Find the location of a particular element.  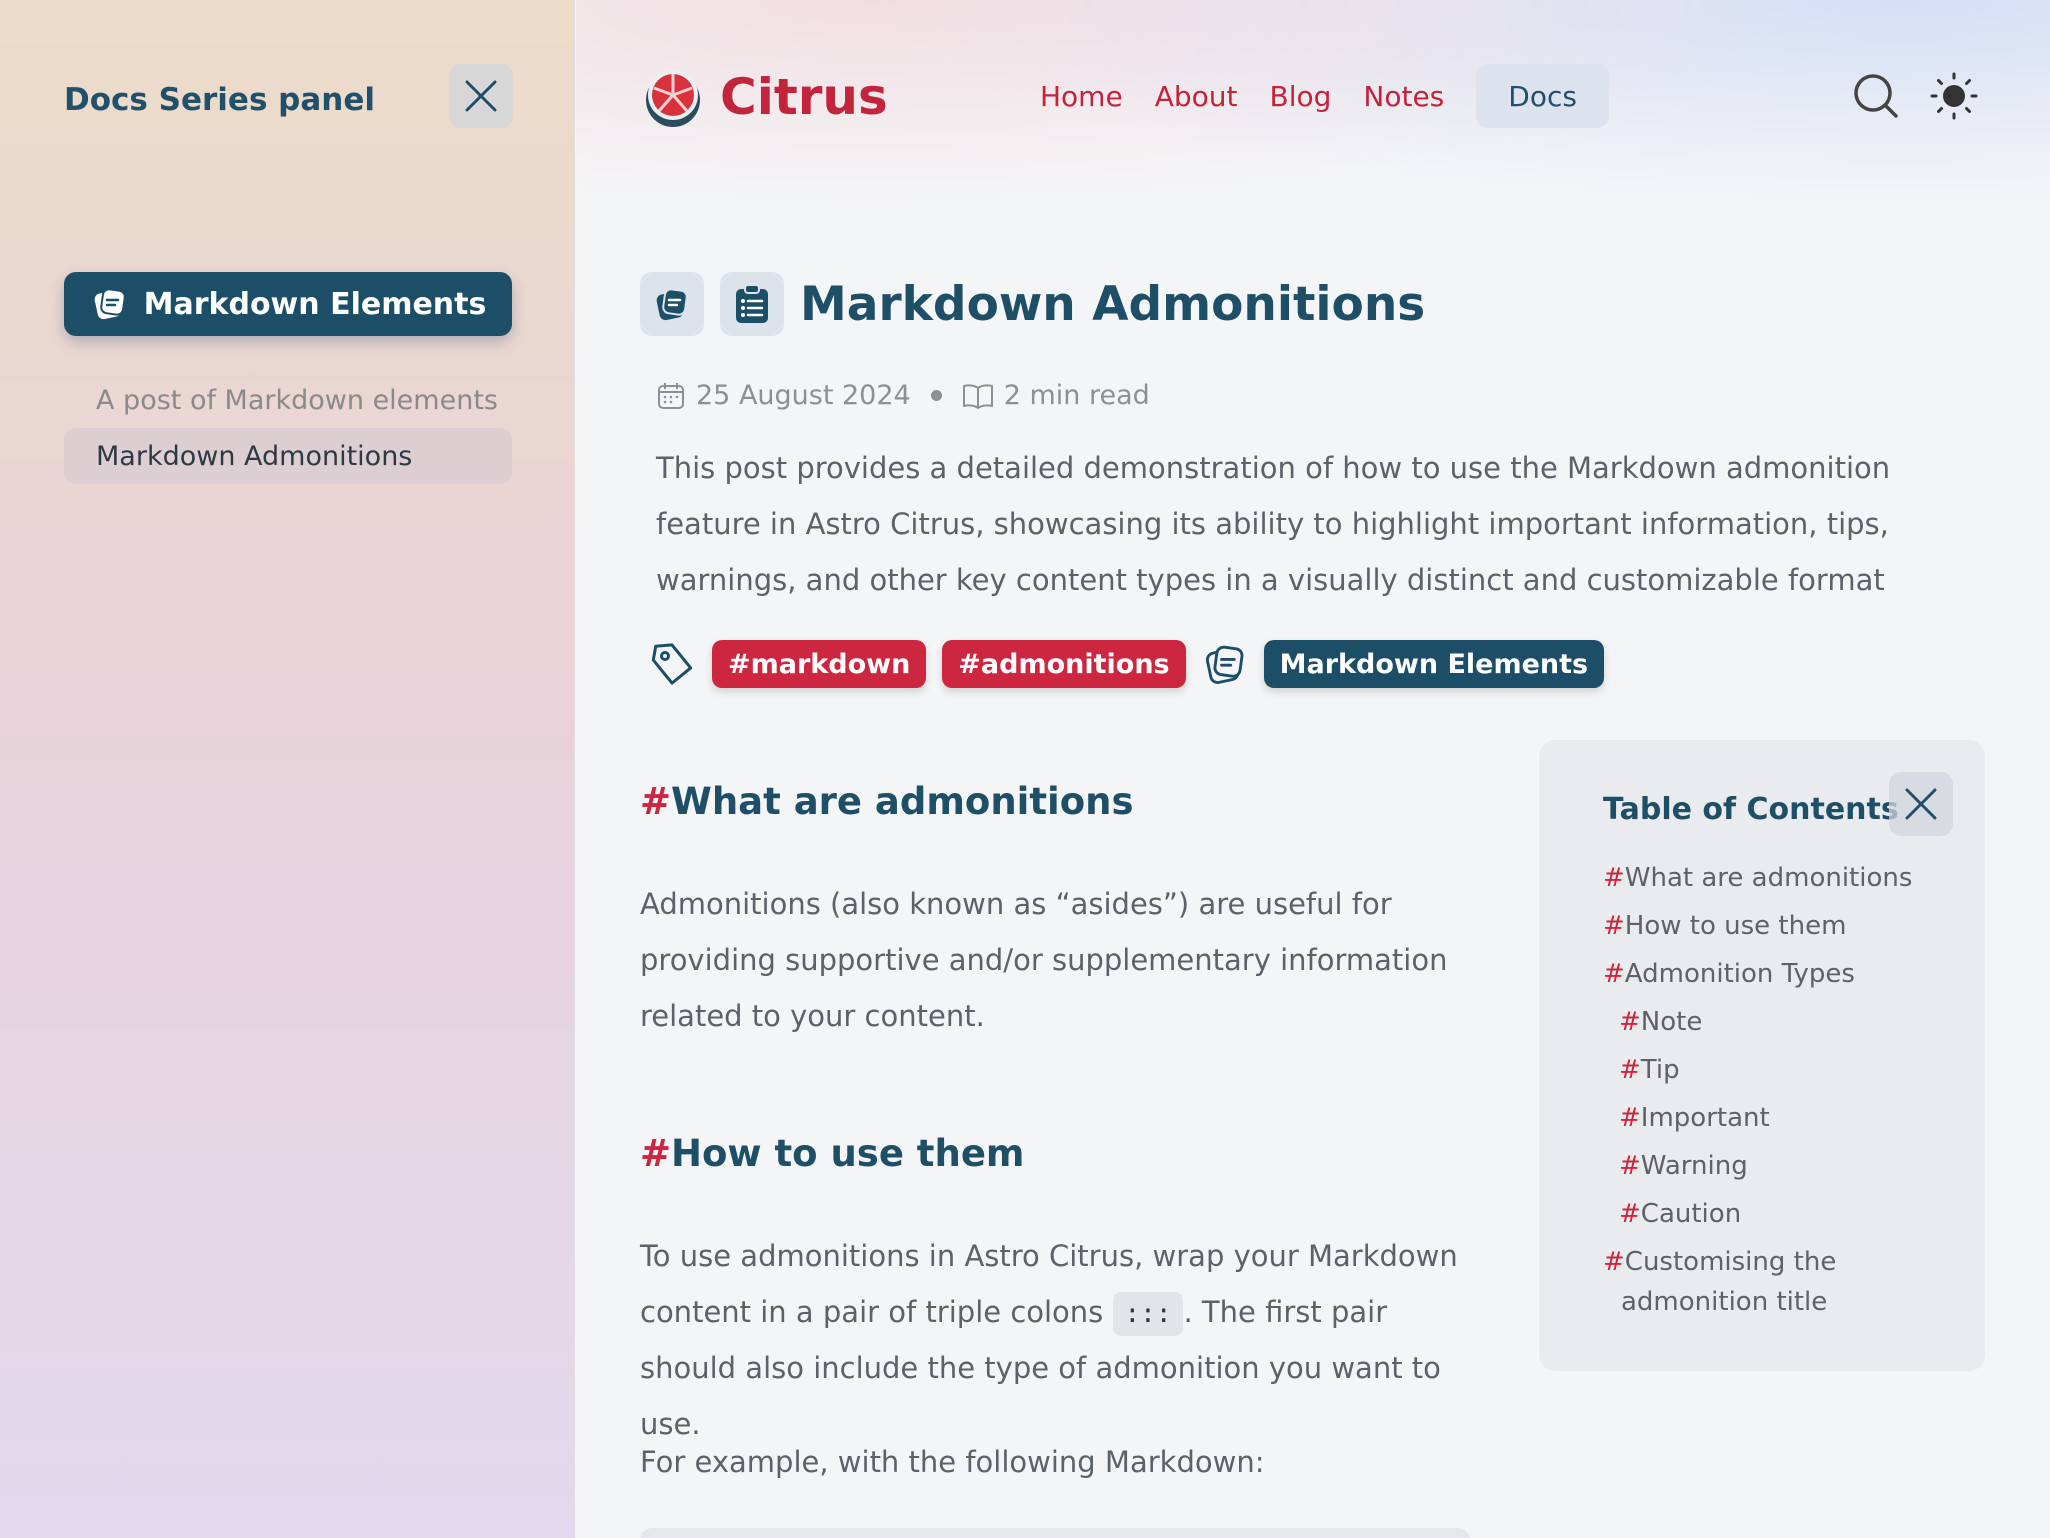

section-heading-how-to-use-them: #How to use them is located at coordinates (832, 1153).